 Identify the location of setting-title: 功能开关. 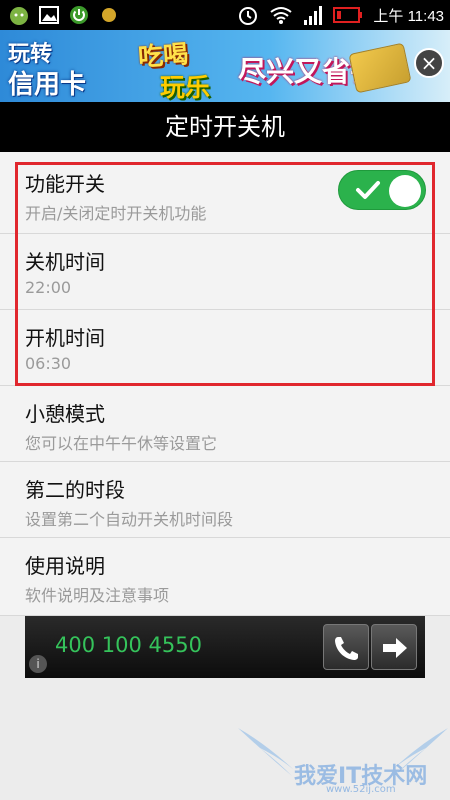
(65, 184).